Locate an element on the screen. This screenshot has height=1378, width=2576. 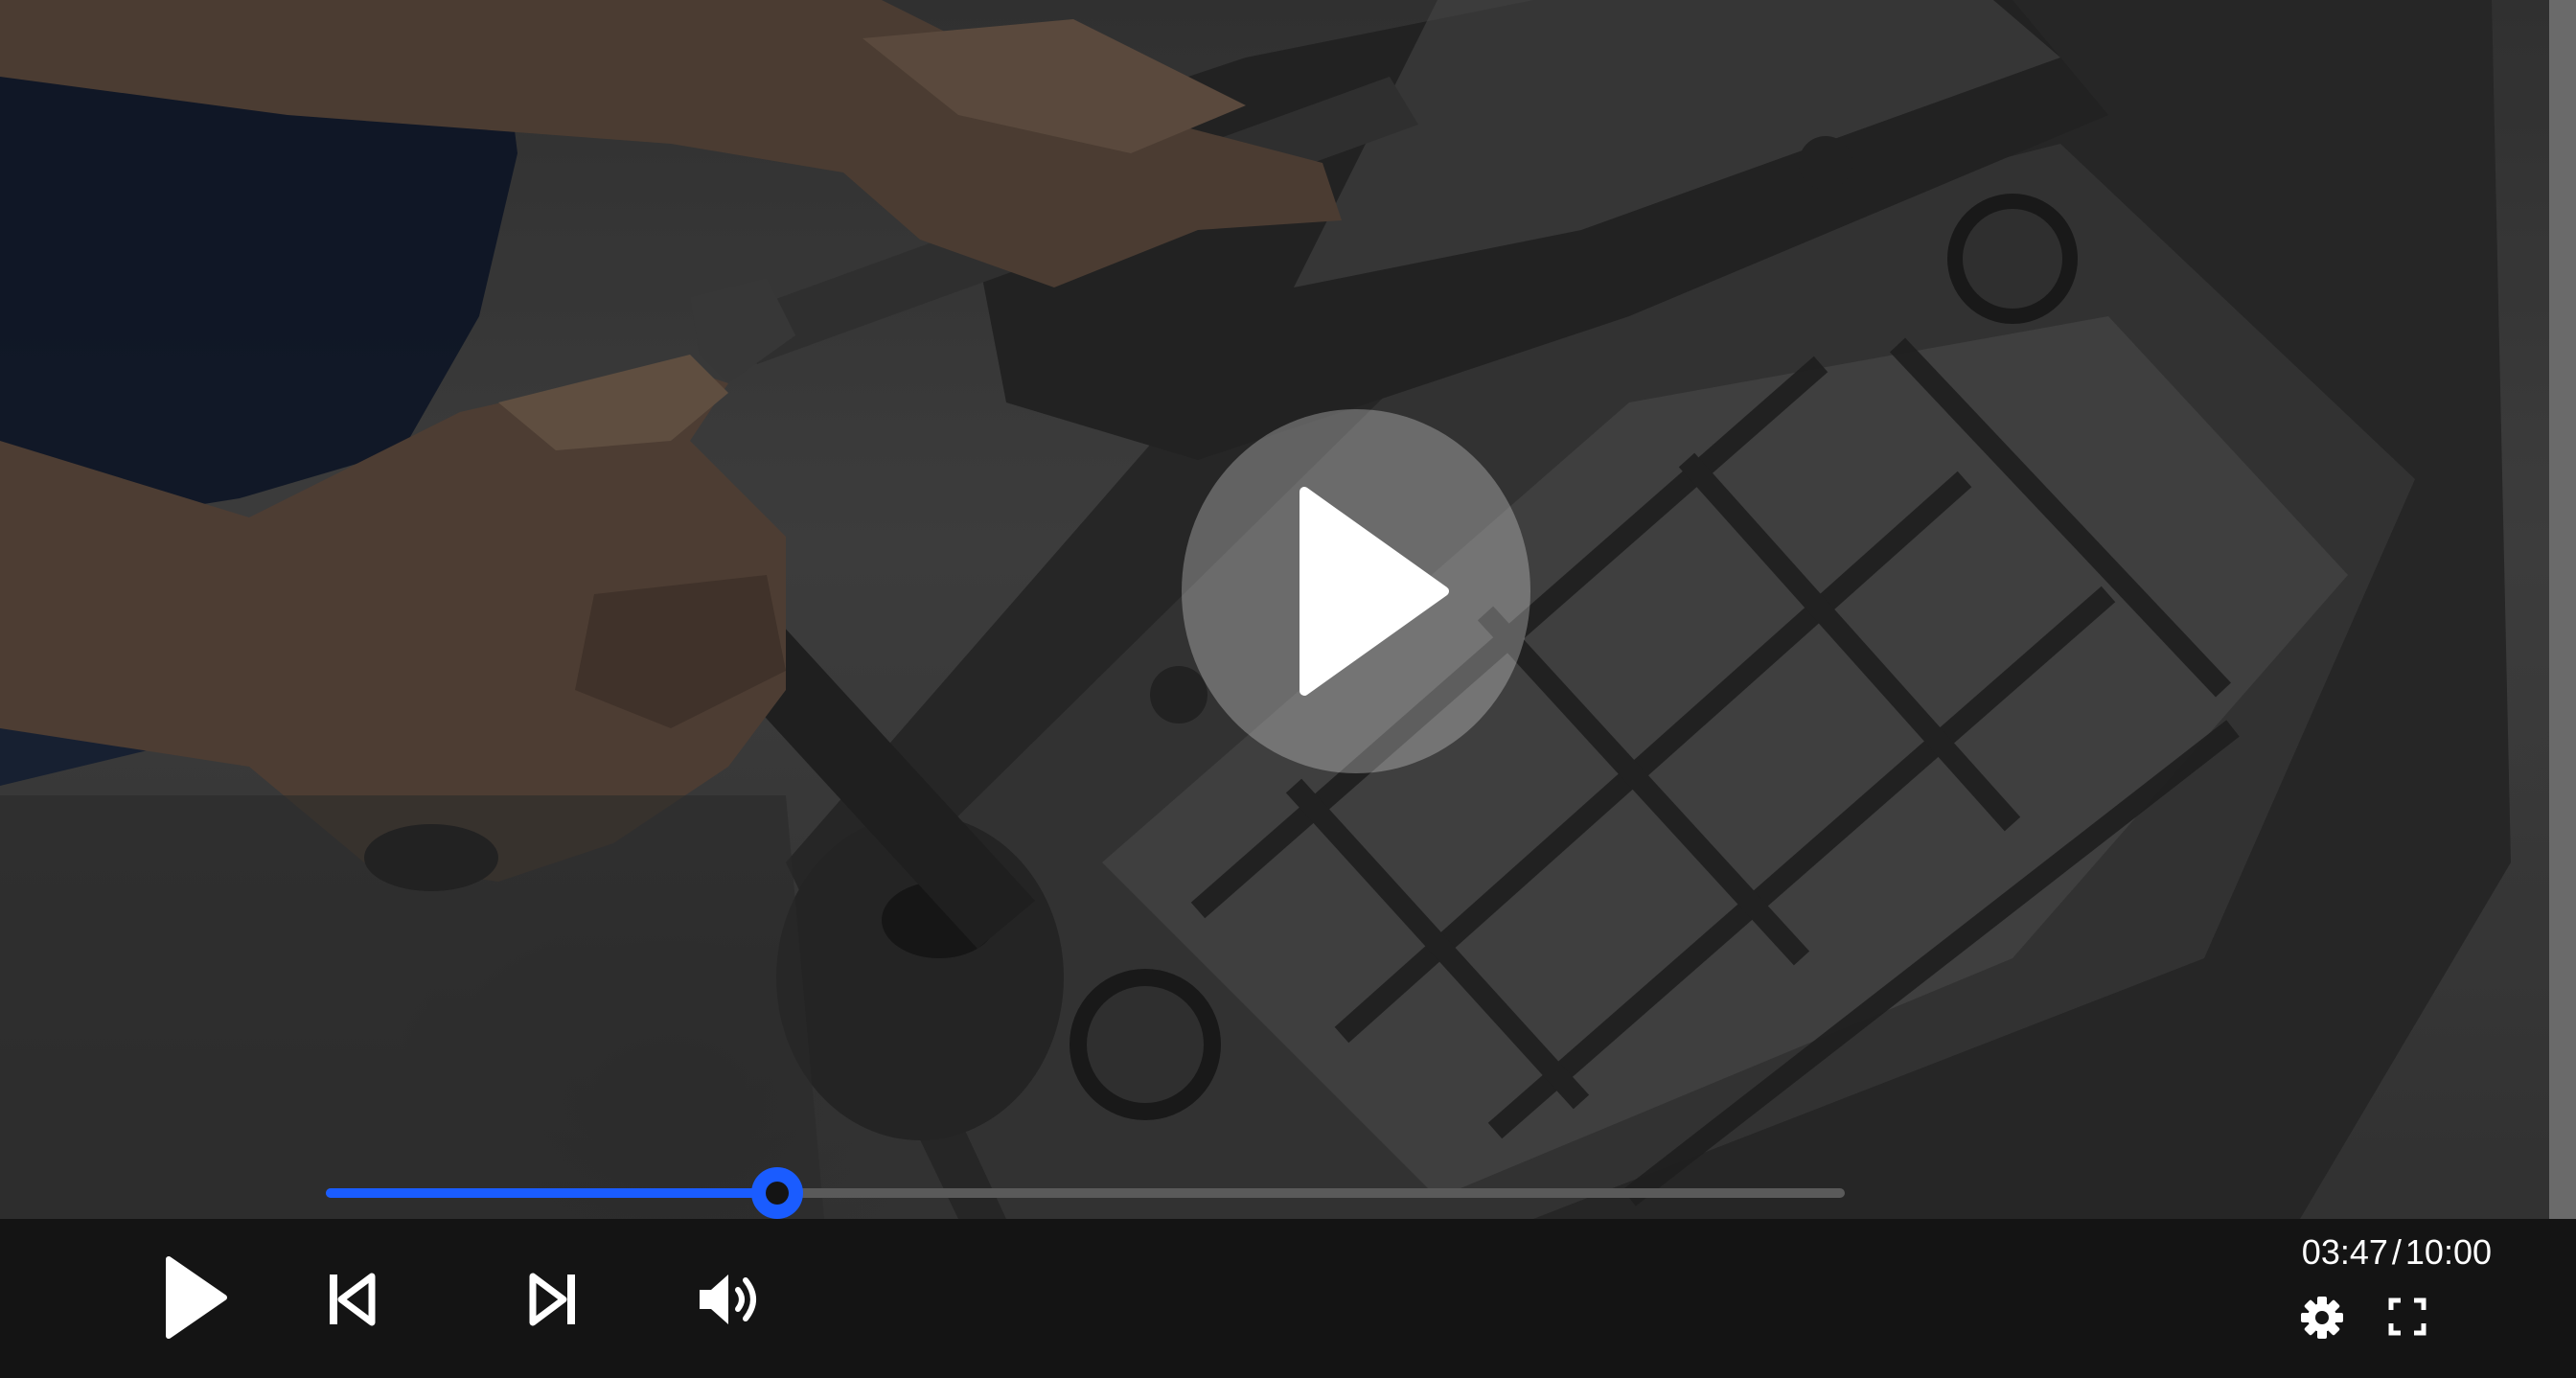
next-button is located at coordinates (553, 1300).